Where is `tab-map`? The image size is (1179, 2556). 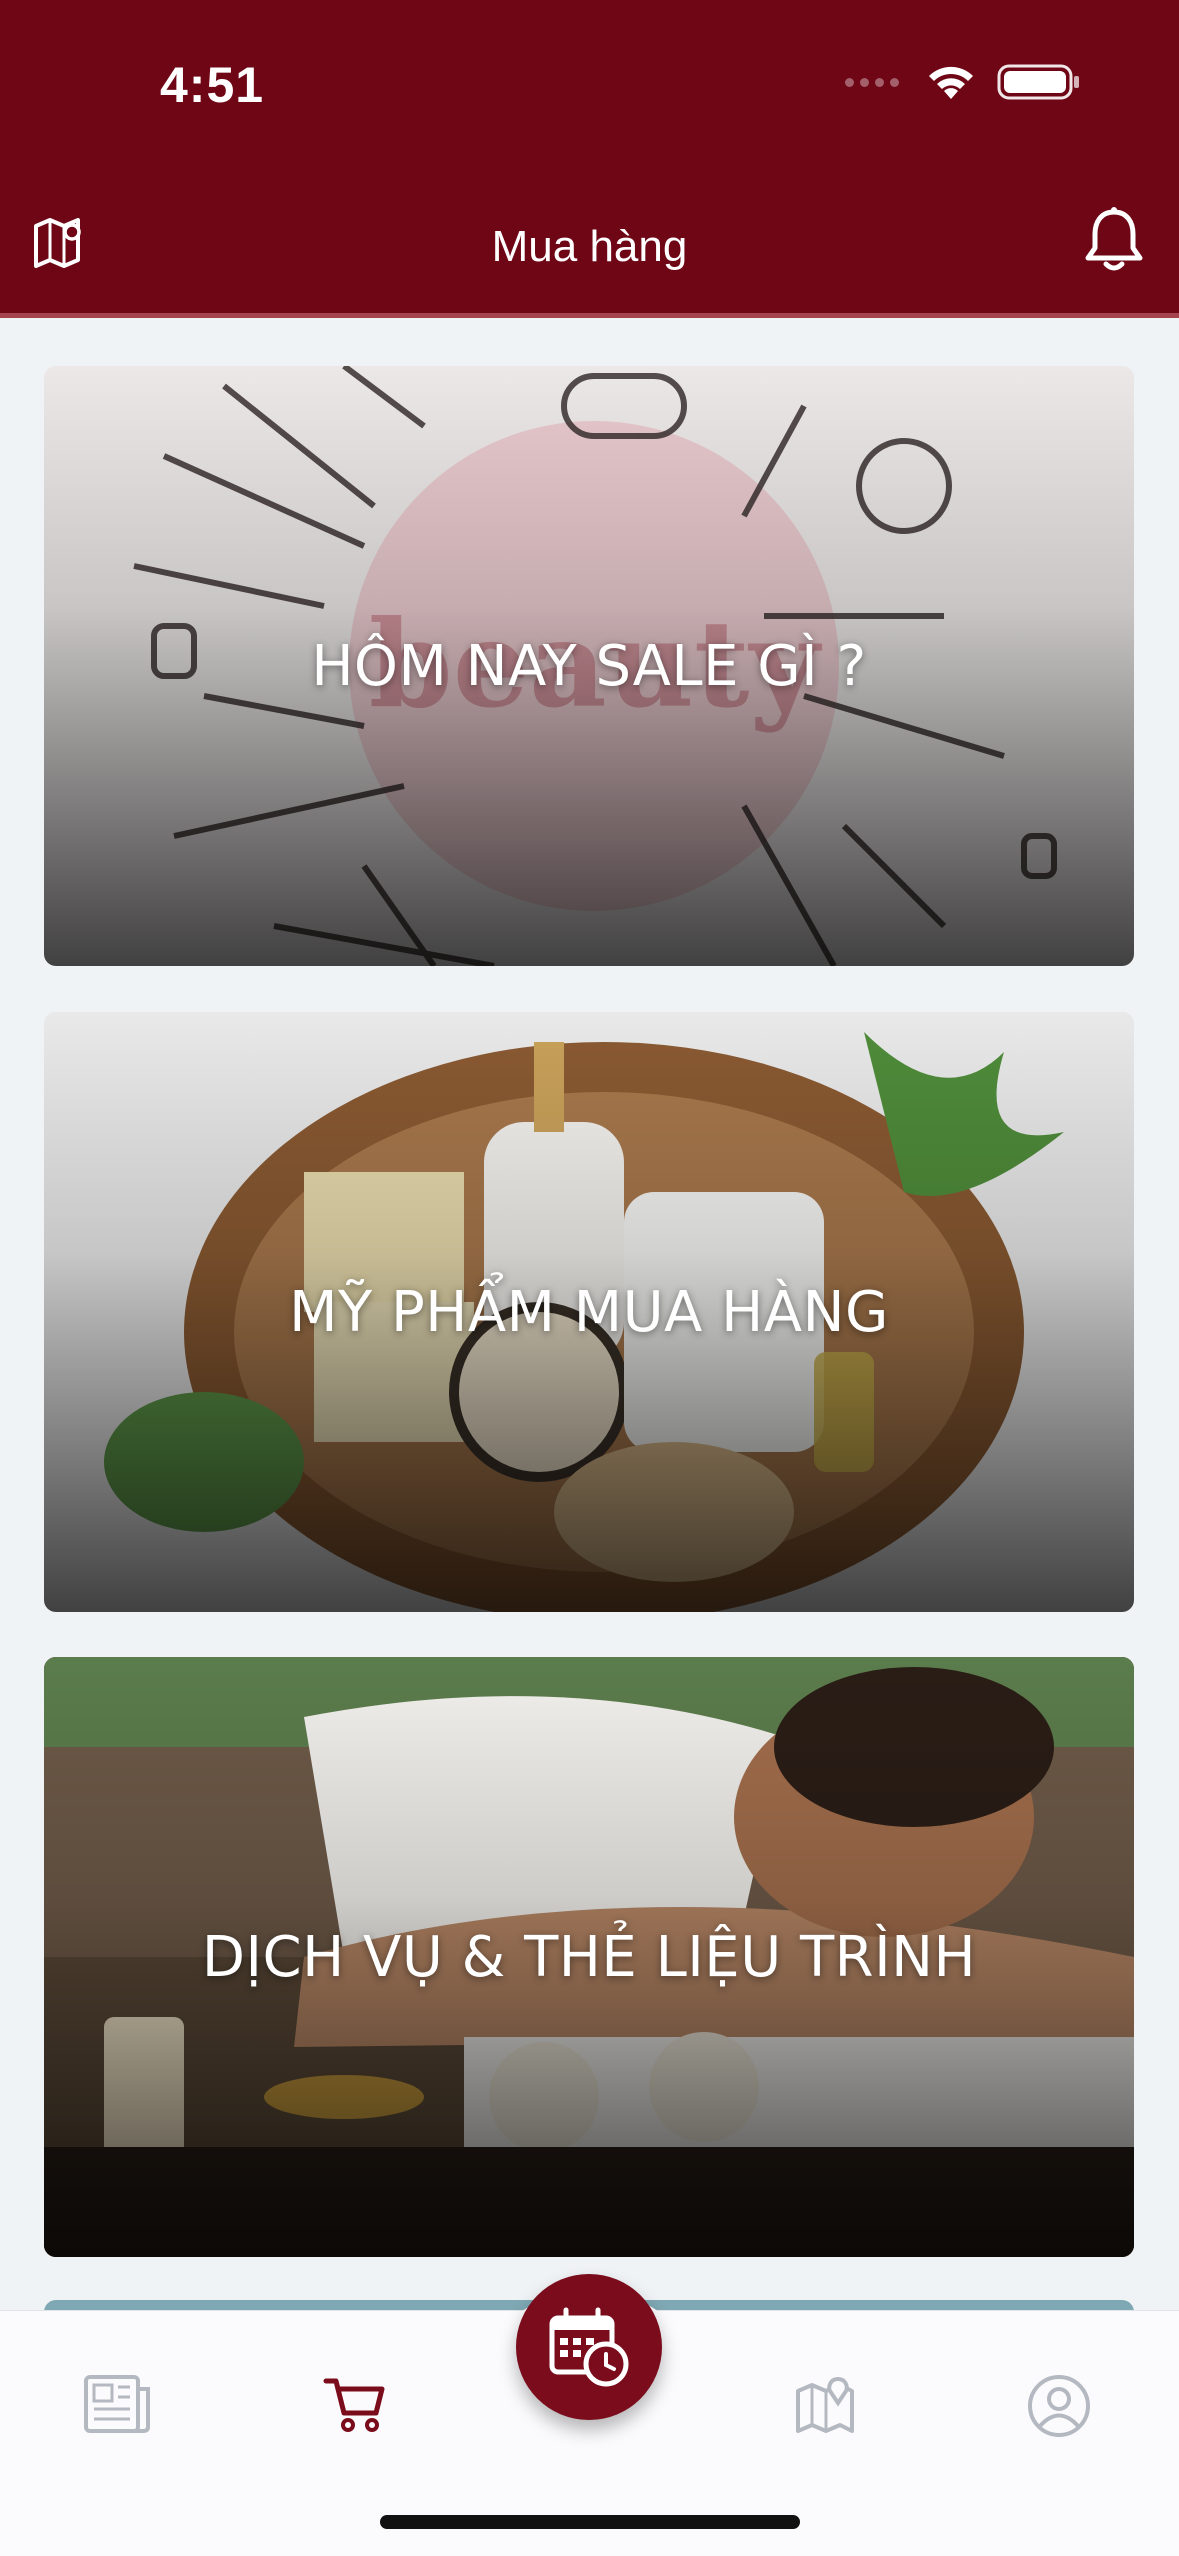 tab-map is located at coordinates (825, 2408).